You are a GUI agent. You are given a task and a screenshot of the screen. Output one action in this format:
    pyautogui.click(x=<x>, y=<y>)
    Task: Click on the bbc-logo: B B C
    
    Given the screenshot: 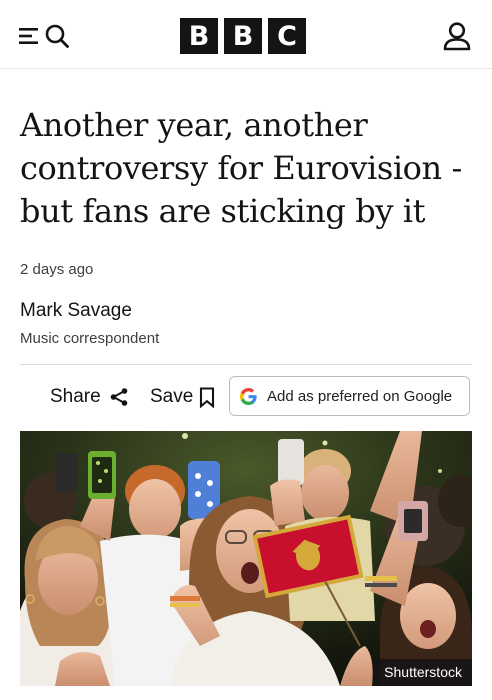 What is the action you would take?
    pyautogui.click(x=243, y=36)
    